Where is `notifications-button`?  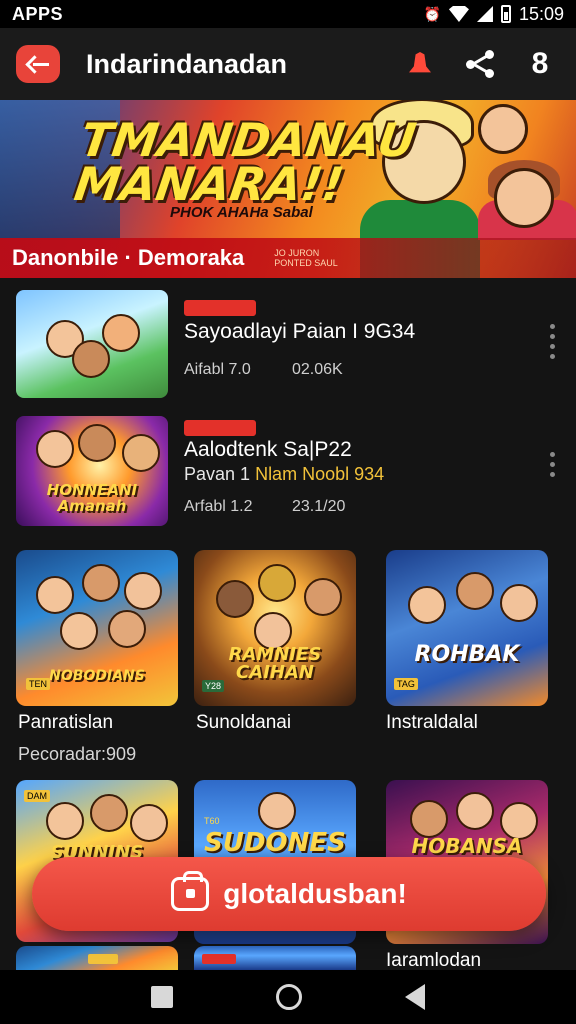
notifications-button is located at coordinates (420, 64).